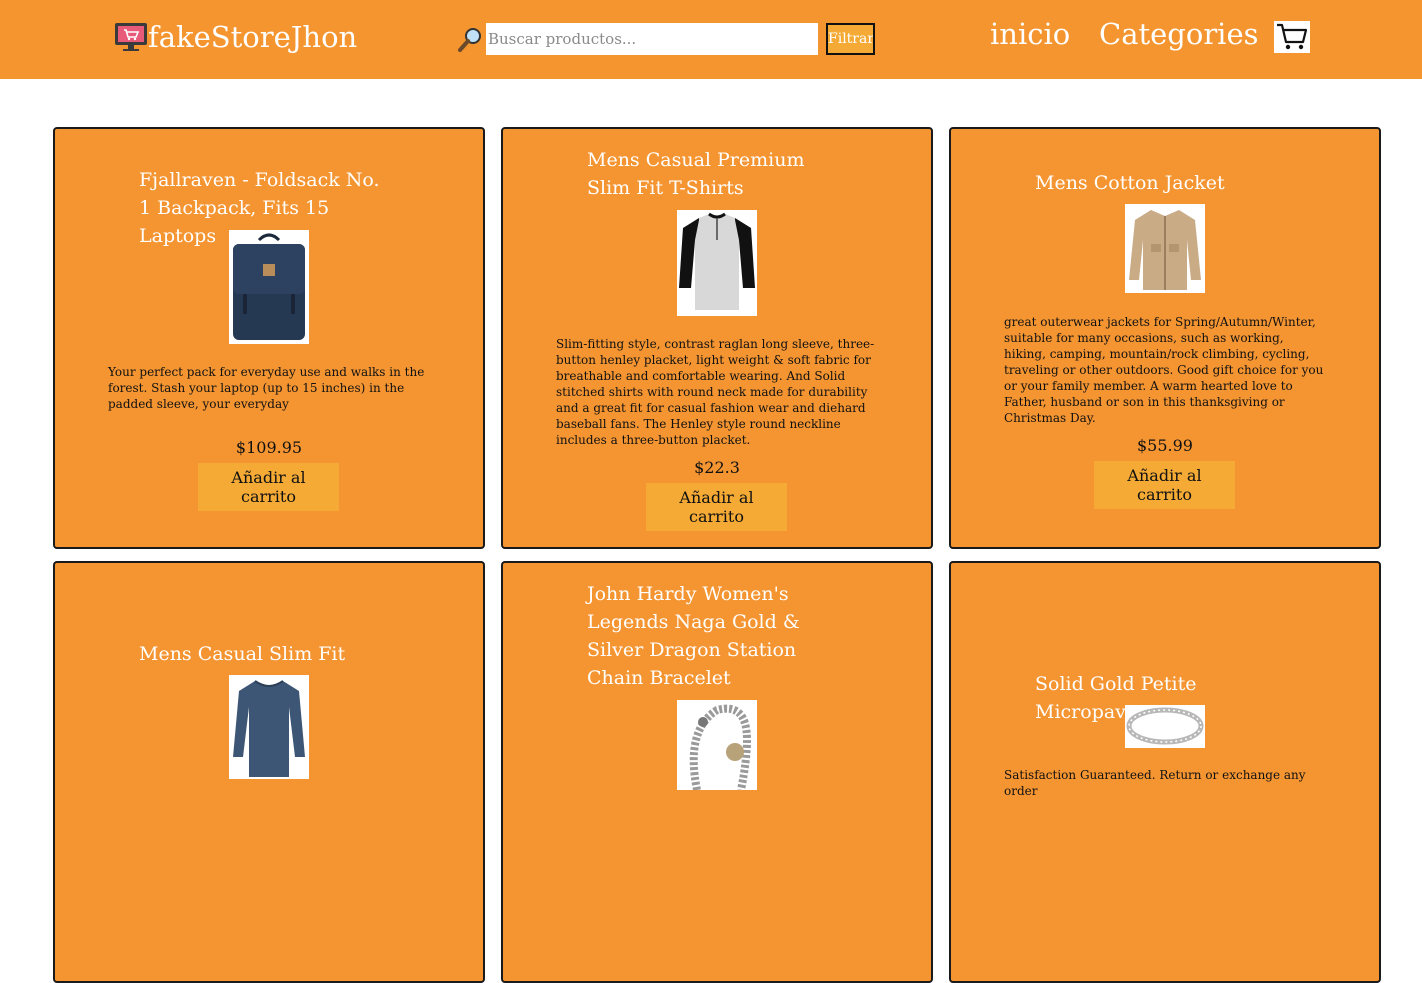 This screenshot has width=1422, height=983. I want to click on brand-logo: fakeStoreJhon, so click(235, 37).